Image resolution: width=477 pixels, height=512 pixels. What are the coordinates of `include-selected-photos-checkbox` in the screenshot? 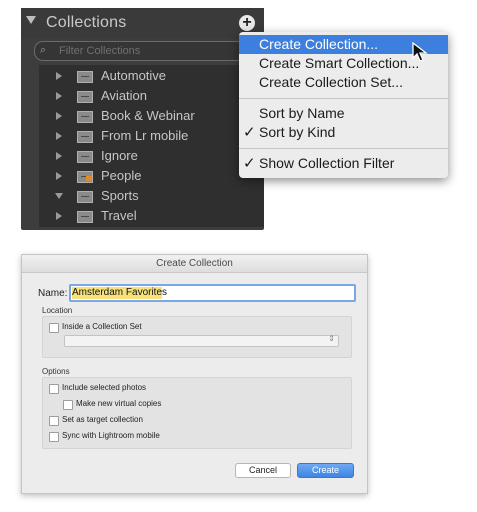 It's located at (54, 389).